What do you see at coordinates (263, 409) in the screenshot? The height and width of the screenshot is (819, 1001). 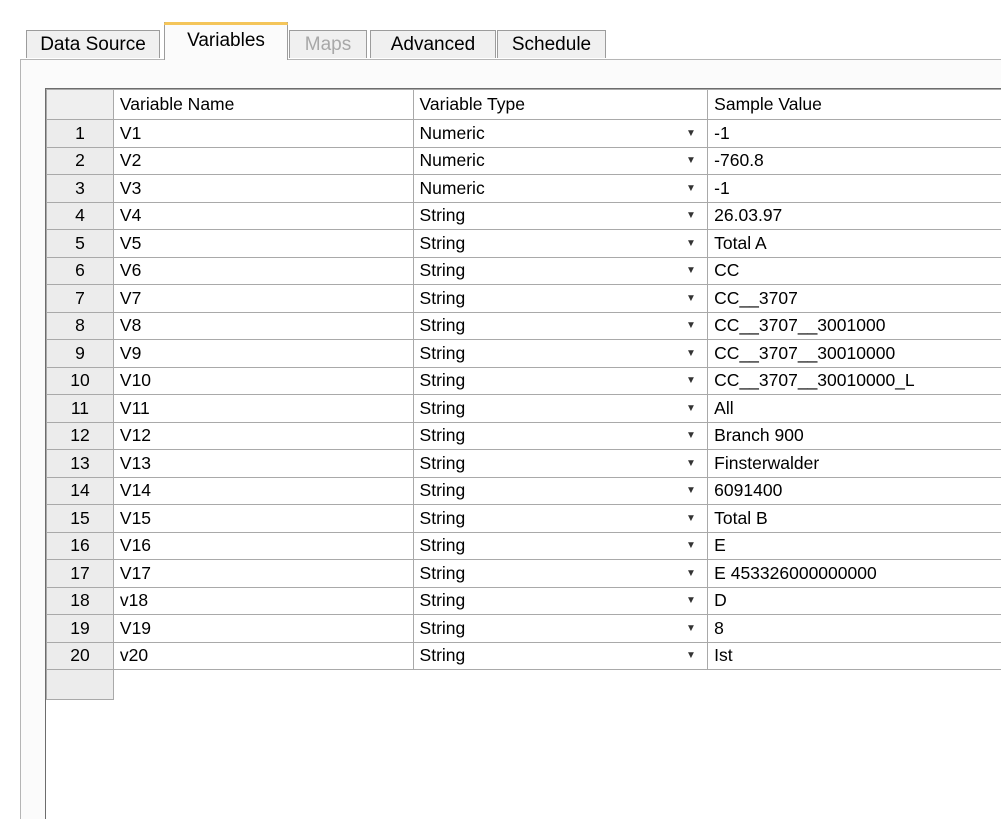 I see `variable-name-cell: V11` at bounding box center [263, 409].